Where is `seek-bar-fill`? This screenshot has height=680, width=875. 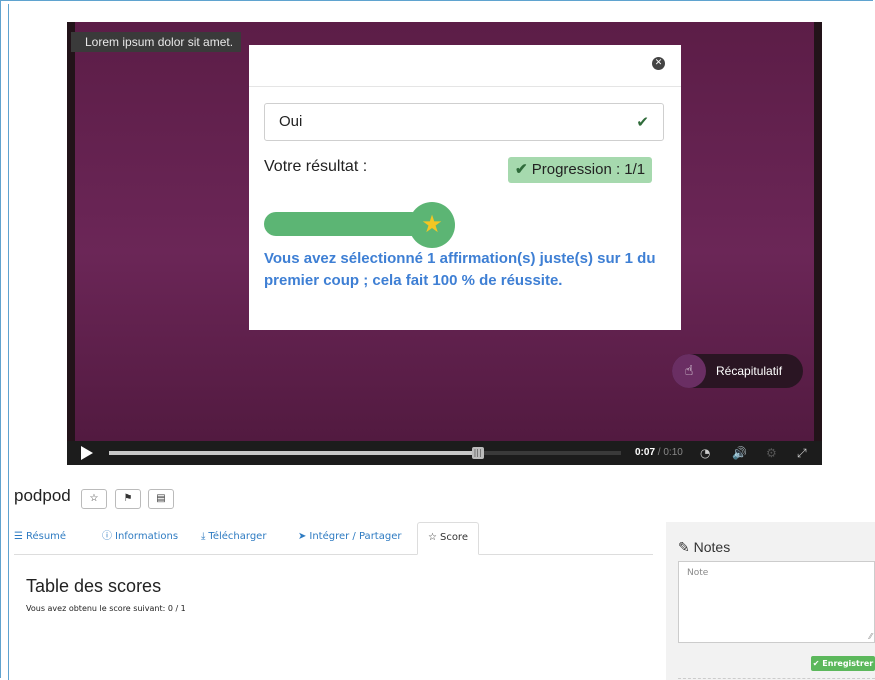 seek-bar-fill is located at coordinates (293, 453).